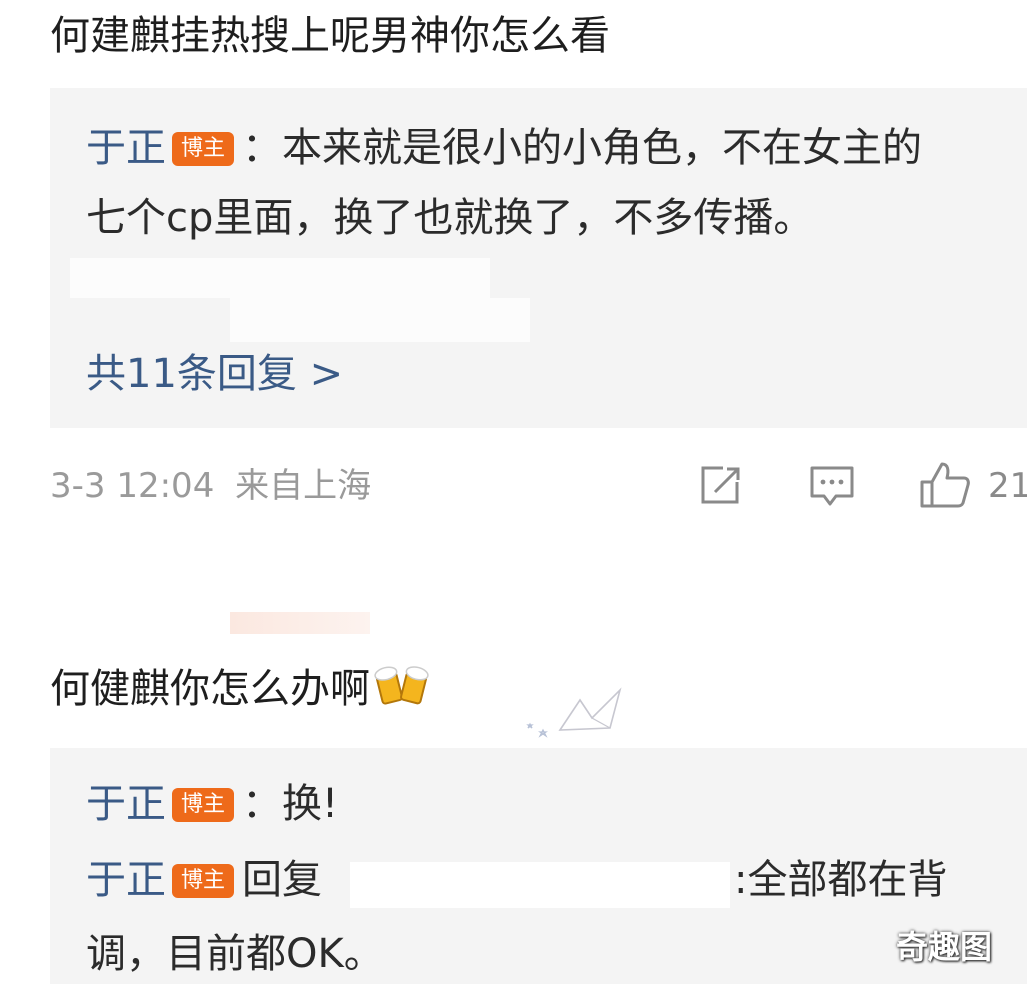  Describe the element at coordinates (282, 880) in the screenshot. I see `reply-prefix: 回复` at that location.